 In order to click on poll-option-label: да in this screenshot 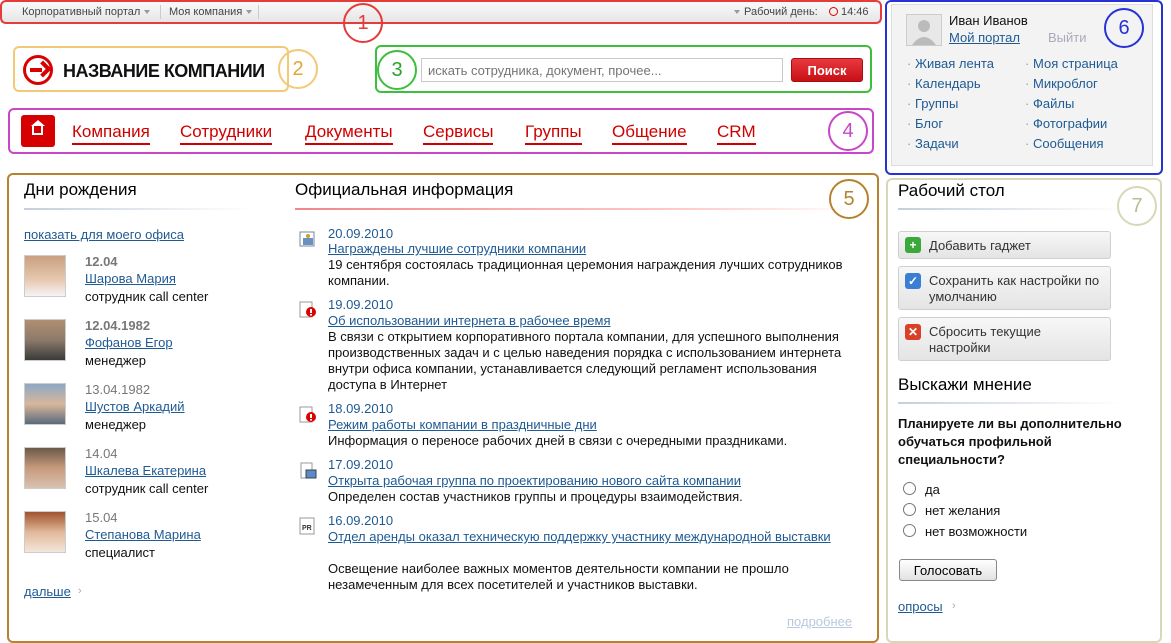, I will do `click(932, 489)`.